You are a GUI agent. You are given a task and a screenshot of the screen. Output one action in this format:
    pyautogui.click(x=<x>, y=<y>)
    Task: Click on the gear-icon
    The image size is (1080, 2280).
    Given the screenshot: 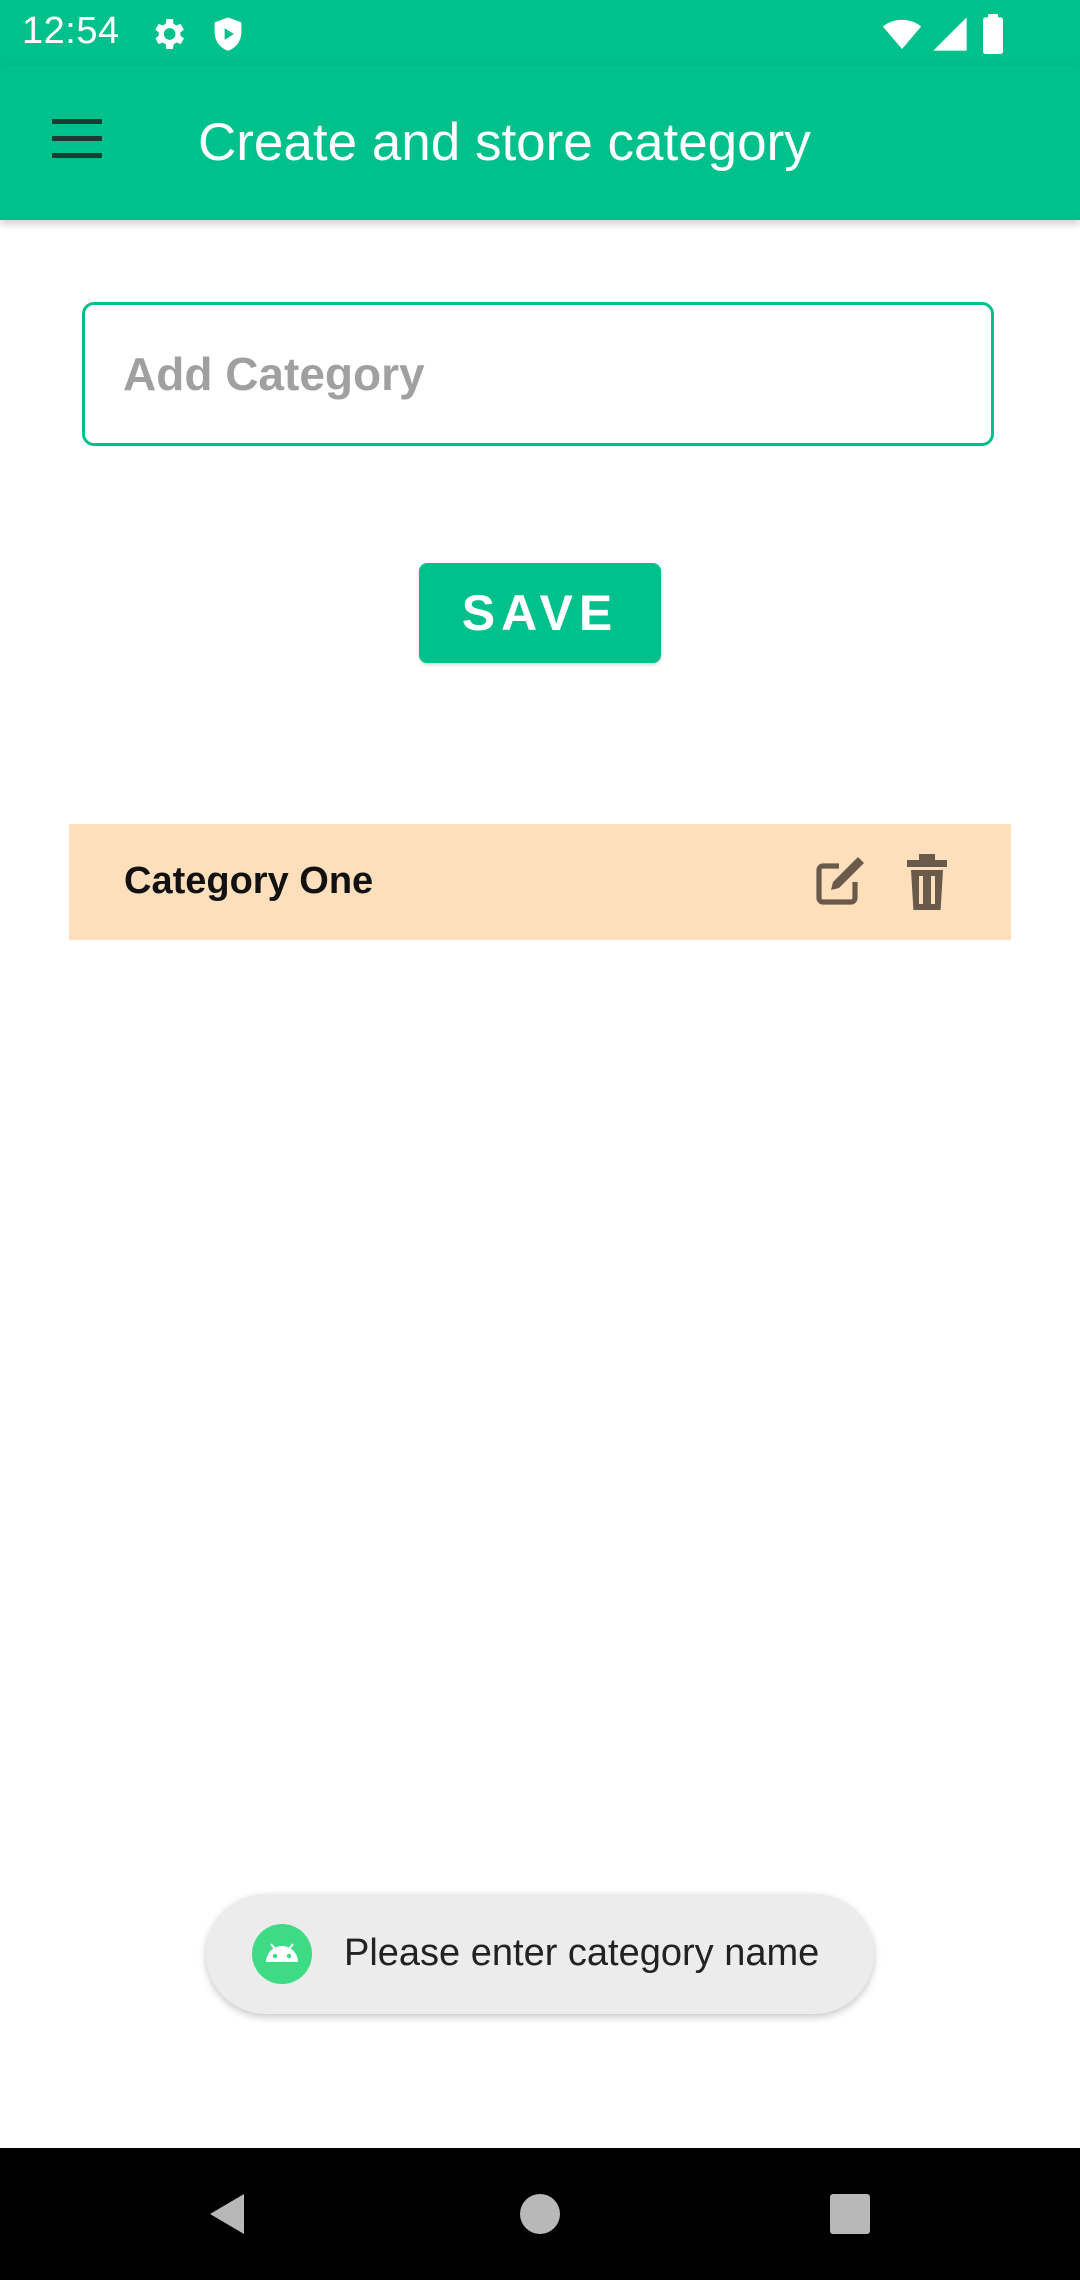 What is the action you would take?
    pyautogui.click(x=169, y=34)
    